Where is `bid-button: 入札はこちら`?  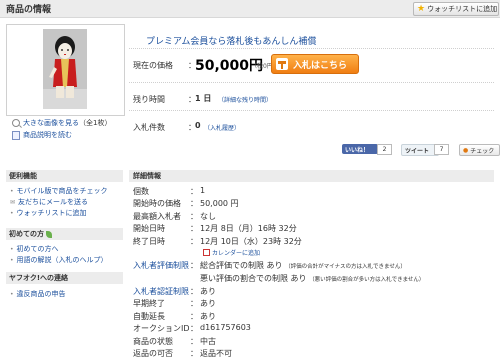 bid-button: 入札はこちら is located at coordinates (315, 64).